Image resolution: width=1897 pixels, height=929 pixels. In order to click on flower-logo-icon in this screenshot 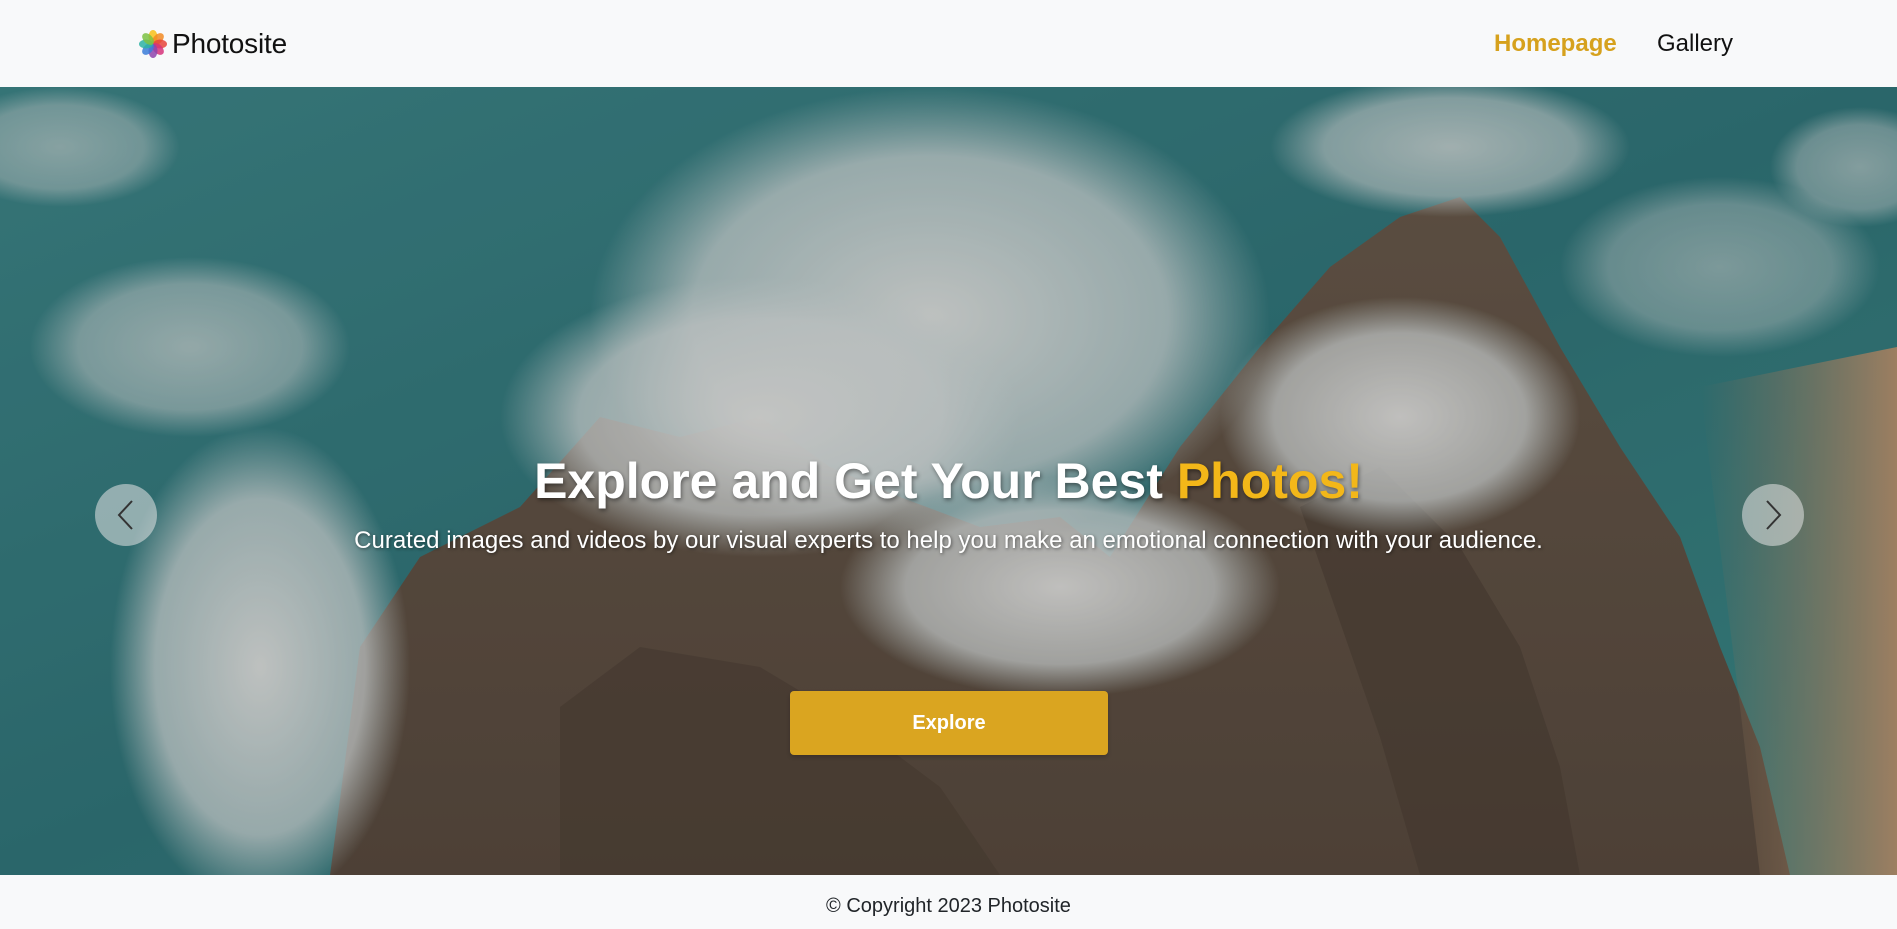, I will do `click(153, 44)`.